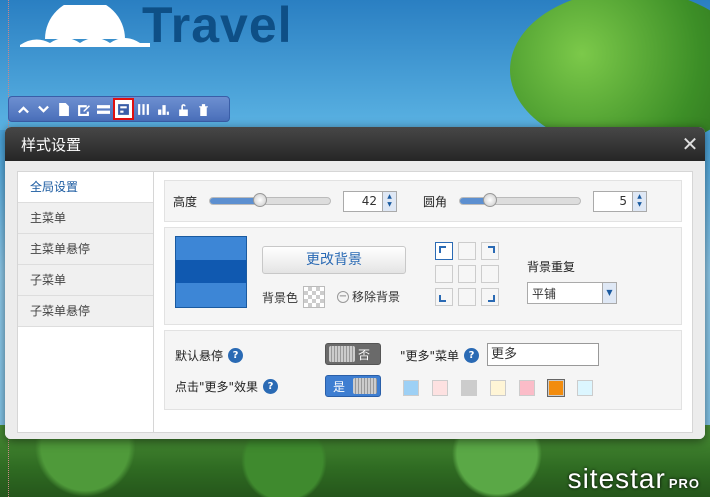  Describe the element at coordinates (85, 187) in the screenshot. I see `sidebar-item-global: 全局设置` at that location.